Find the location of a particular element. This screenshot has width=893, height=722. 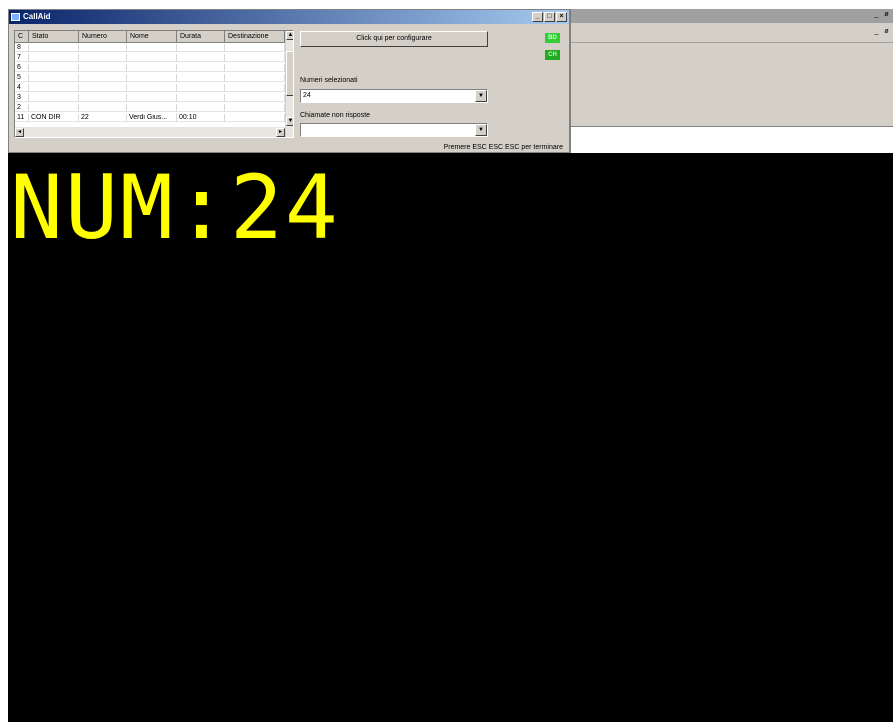

table-cell-c: 2 is located at coordinates (22, 108).